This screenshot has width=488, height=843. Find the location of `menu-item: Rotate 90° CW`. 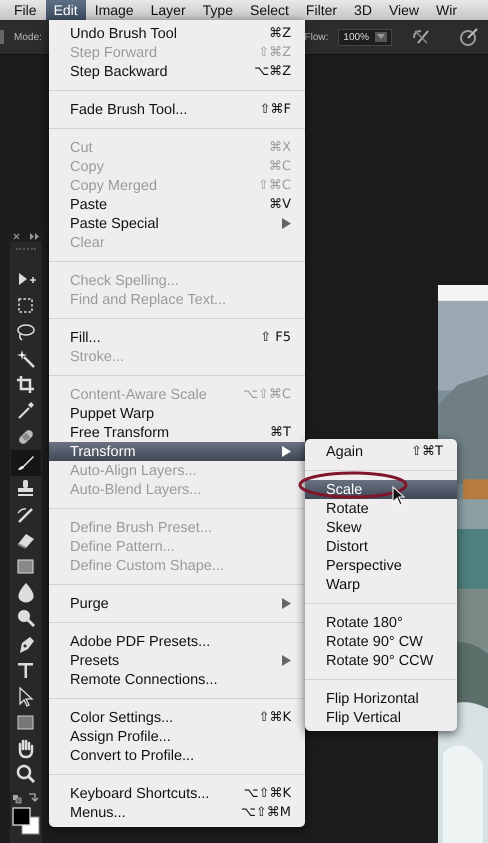

menu-item: Rotate 90° CW is located at coordinates (381, 641).